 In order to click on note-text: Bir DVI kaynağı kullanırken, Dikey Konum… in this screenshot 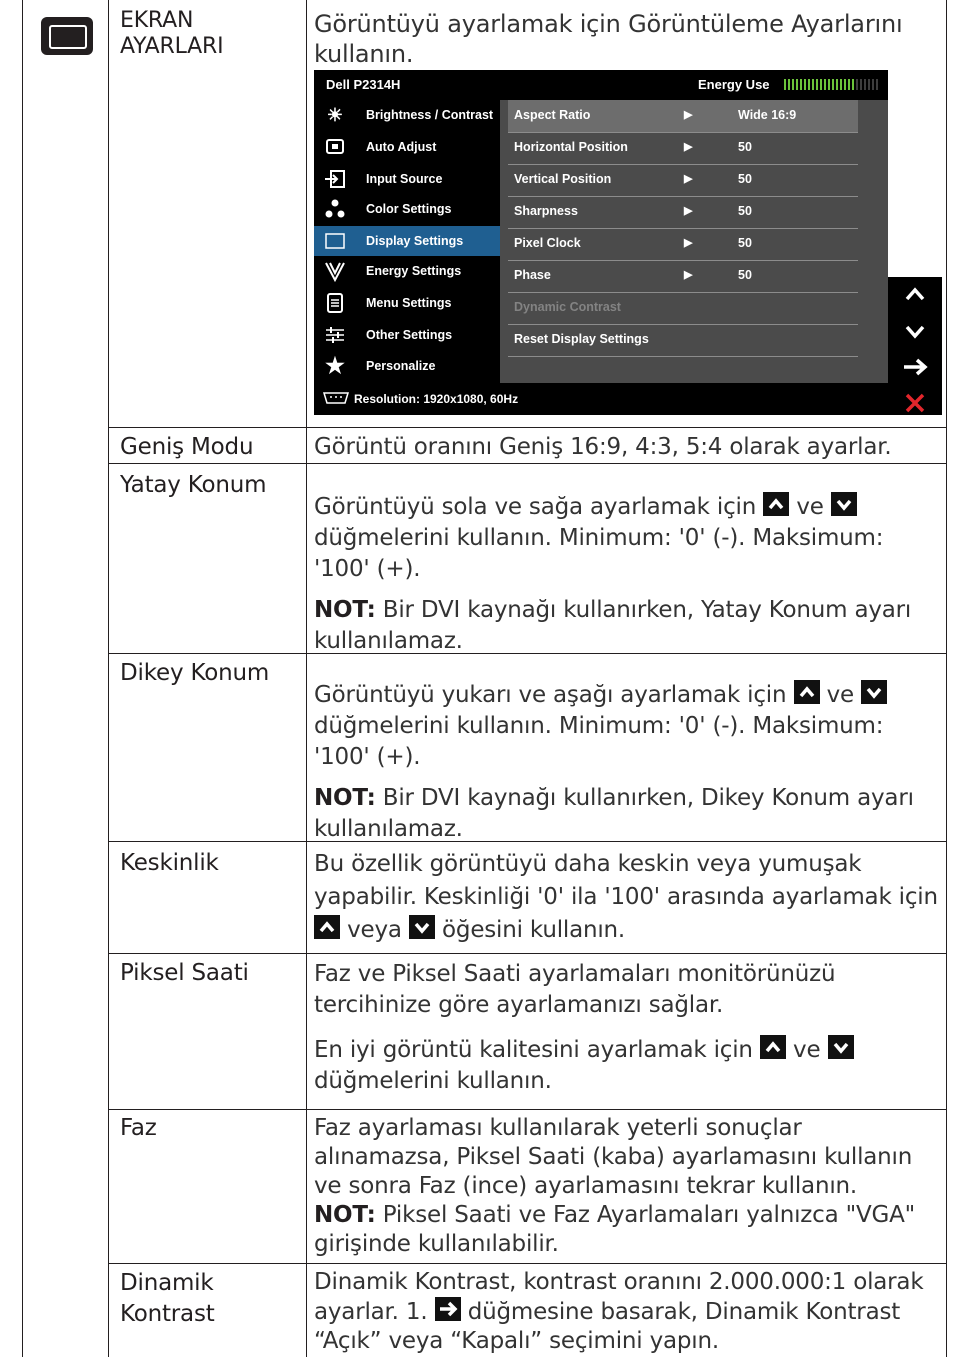, I will do `click(614, 813)`.